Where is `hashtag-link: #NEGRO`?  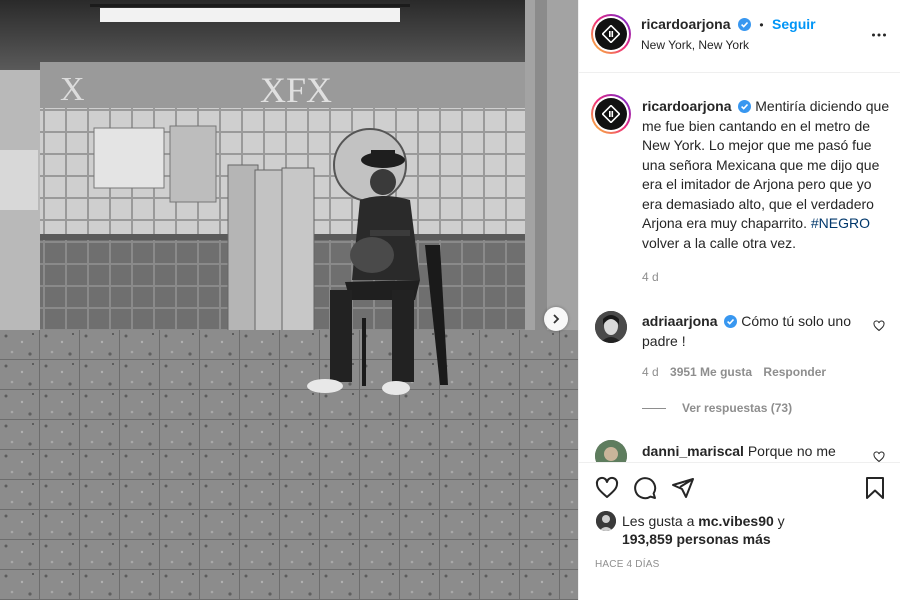
hashtag-link: #NEGRO is located at coordinates (840, 223).